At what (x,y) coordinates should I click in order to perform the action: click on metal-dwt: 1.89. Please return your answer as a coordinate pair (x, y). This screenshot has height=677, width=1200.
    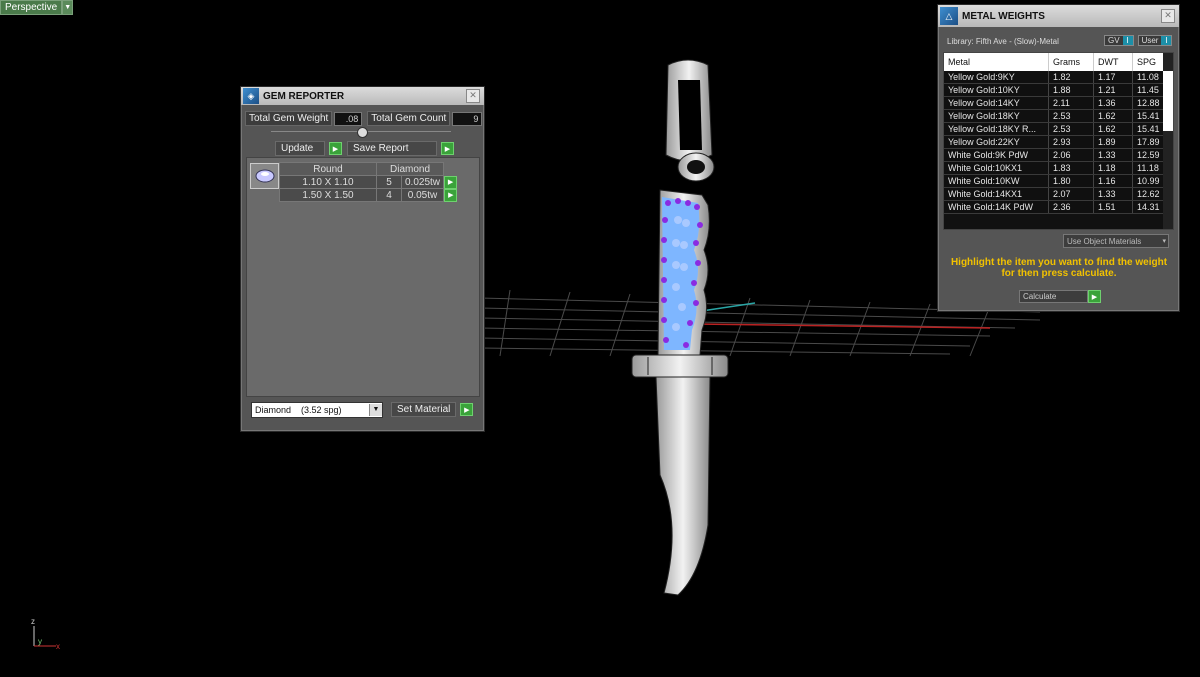
    Looking at the image, I should click on (1113, 142).